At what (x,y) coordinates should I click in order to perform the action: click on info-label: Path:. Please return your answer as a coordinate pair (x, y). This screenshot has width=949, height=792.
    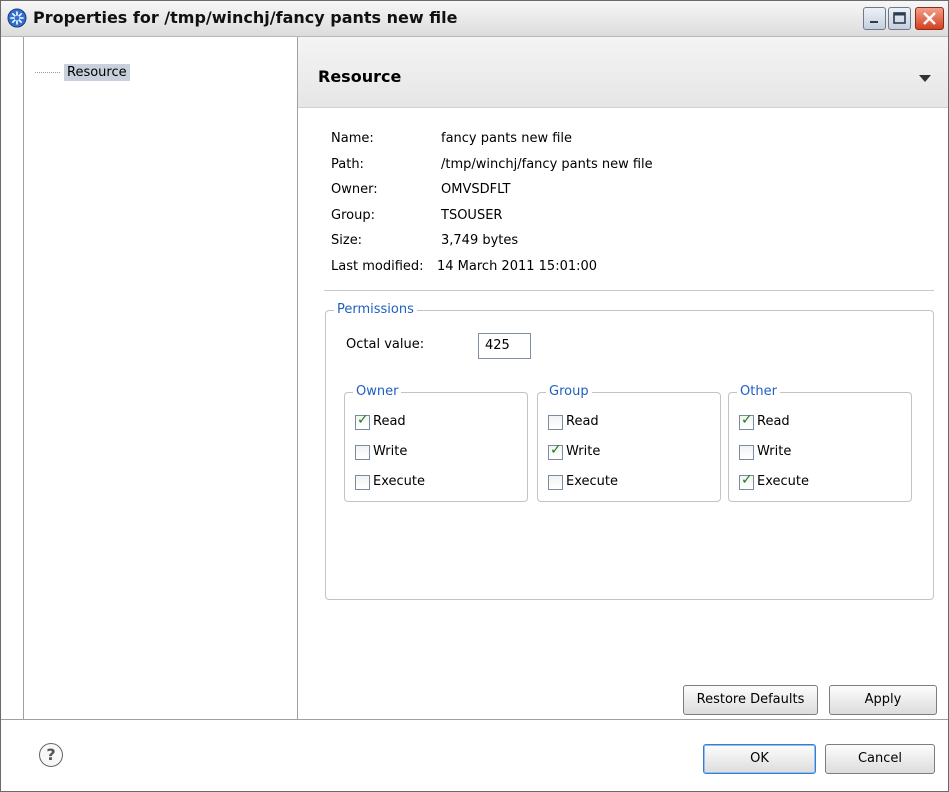
    Looking at the image, I should click on (347, 164).